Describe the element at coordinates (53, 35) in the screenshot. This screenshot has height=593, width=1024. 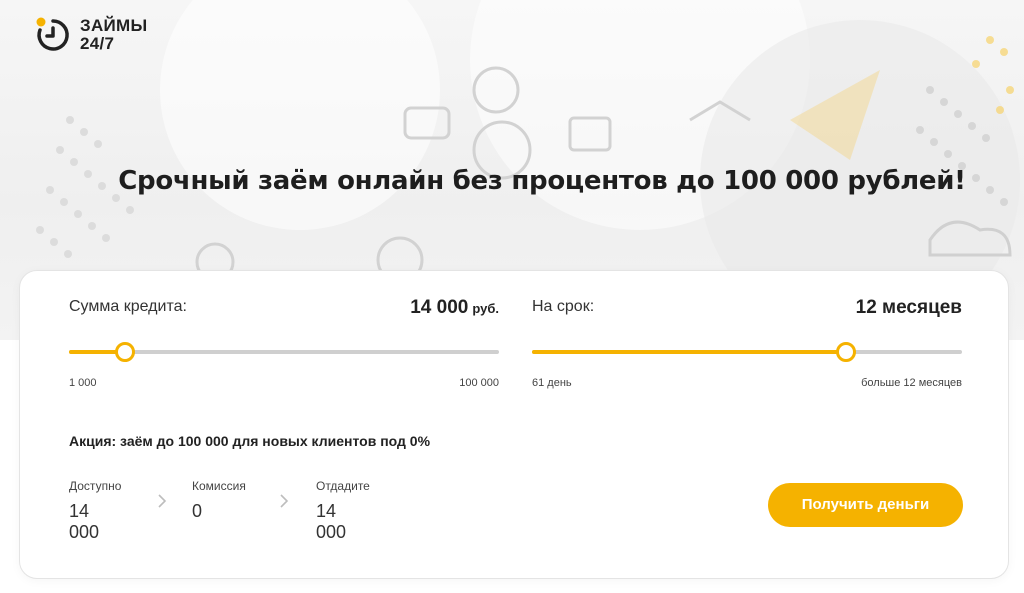
I see `clock-icon` at that location.